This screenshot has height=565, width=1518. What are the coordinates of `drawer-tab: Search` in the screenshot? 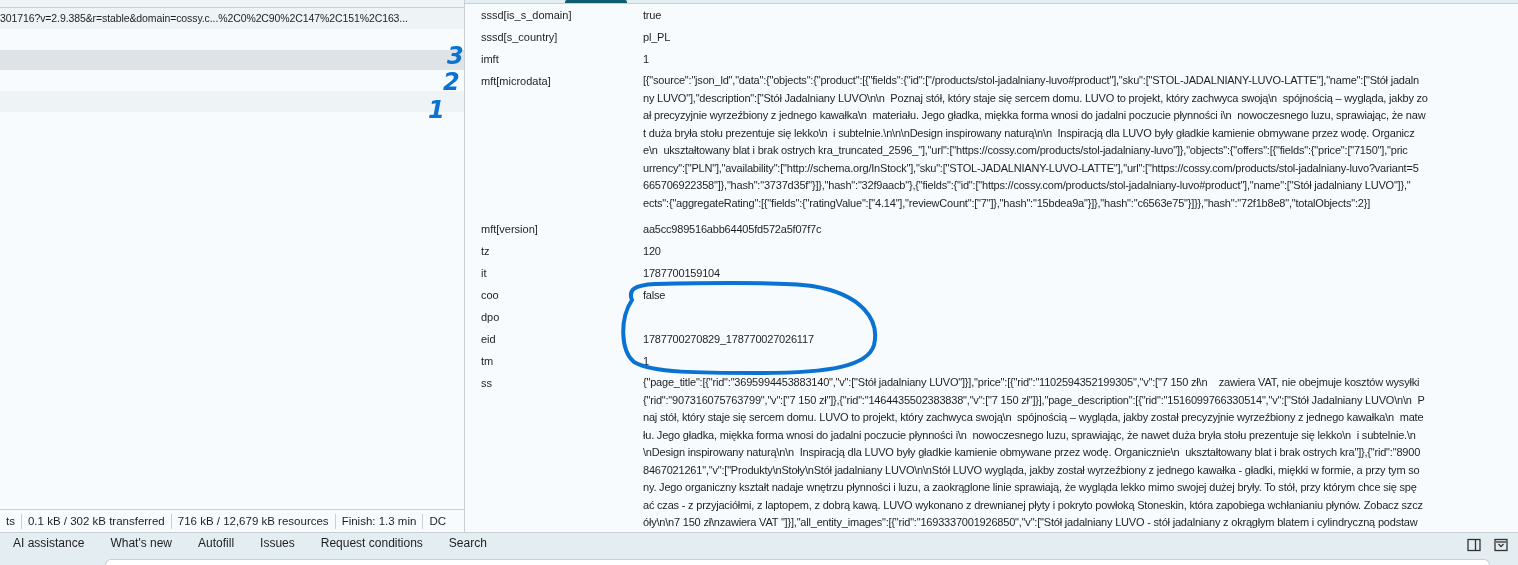 It's located at (467, 544).